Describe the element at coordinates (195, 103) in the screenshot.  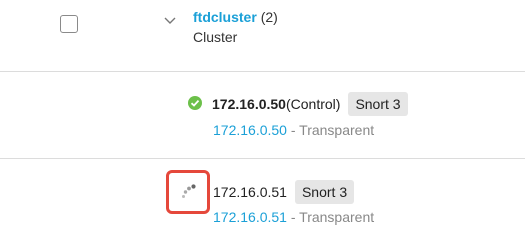
I see `check-circle-icon` at that location.